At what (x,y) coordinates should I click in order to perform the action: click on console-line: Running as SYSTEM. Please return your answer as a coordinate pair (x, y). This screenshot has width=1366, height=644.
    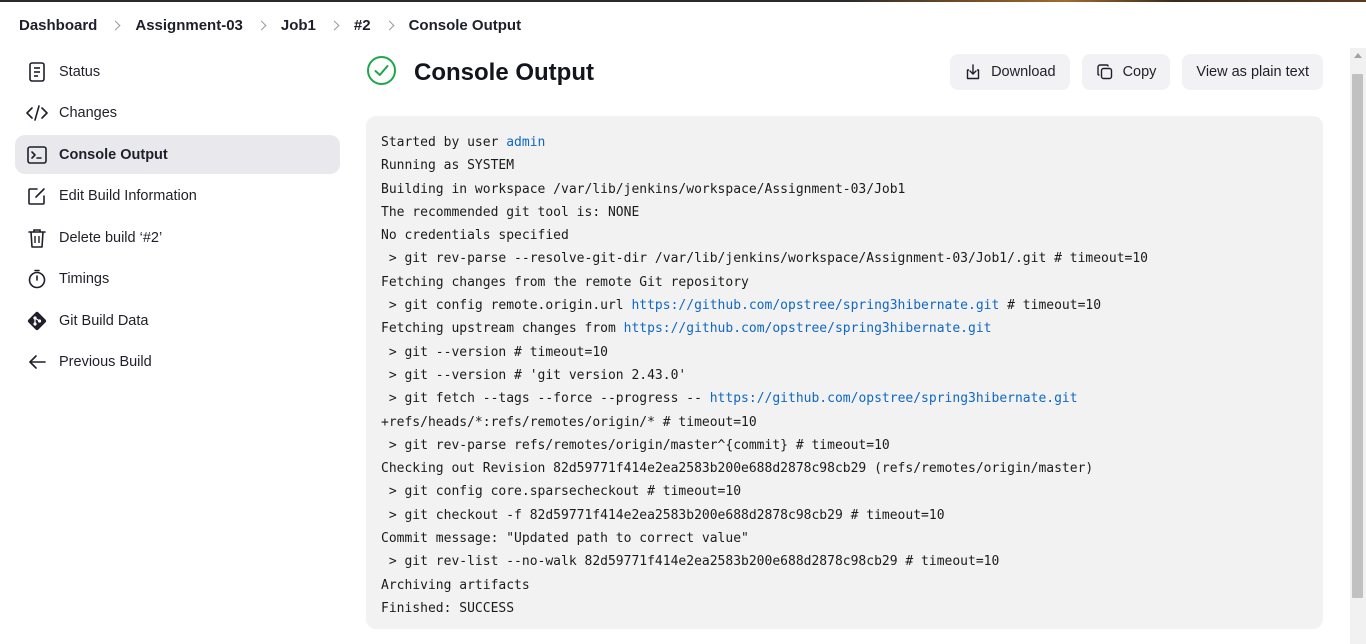
    Looking at the image, I should click on (844, 165).